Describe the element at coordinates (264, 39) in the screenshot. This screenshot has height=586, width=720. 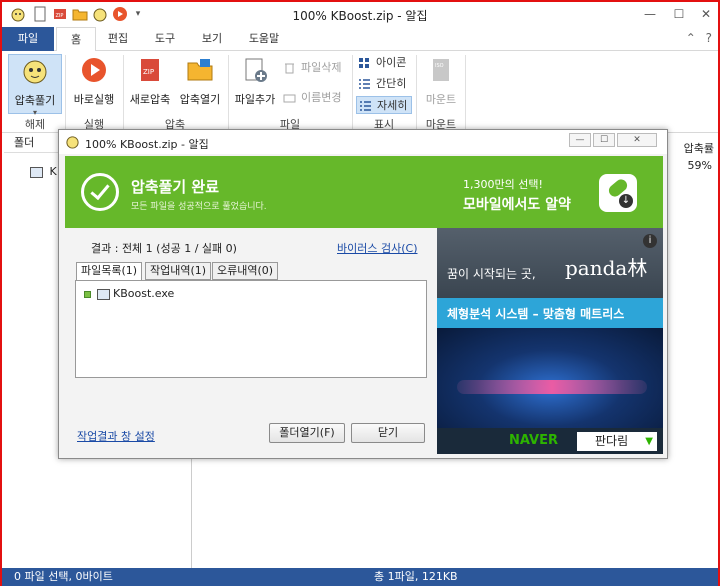
I see `tab-help: 도움말` at that location.